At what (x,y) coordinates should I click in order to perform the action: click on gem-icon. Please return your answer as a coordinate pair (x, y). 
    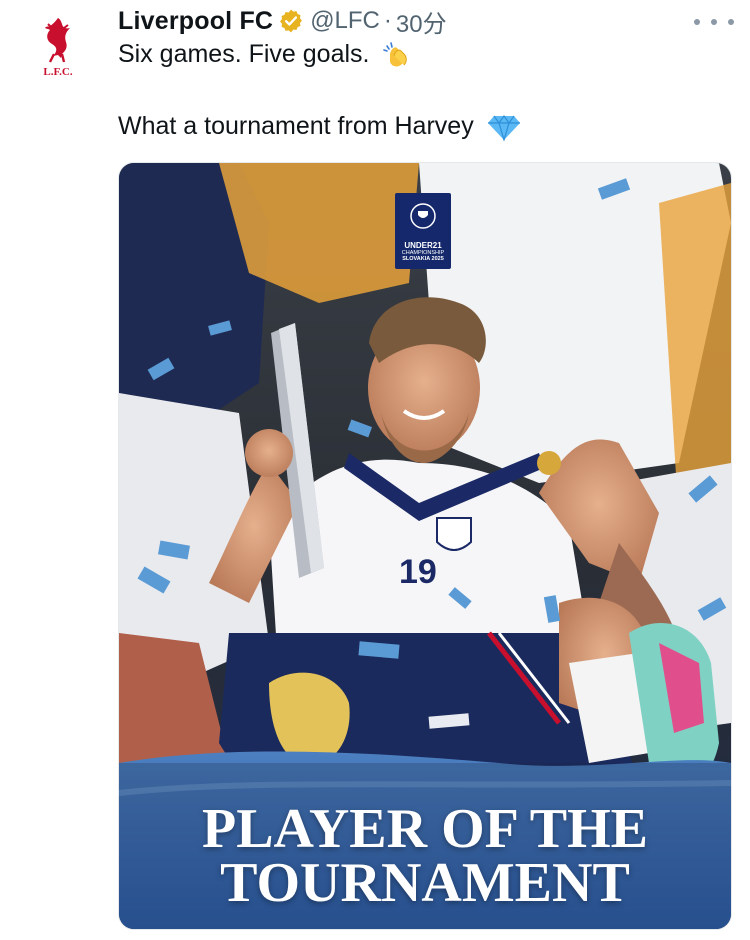
    Looking at the image, I should click on (503, 128).